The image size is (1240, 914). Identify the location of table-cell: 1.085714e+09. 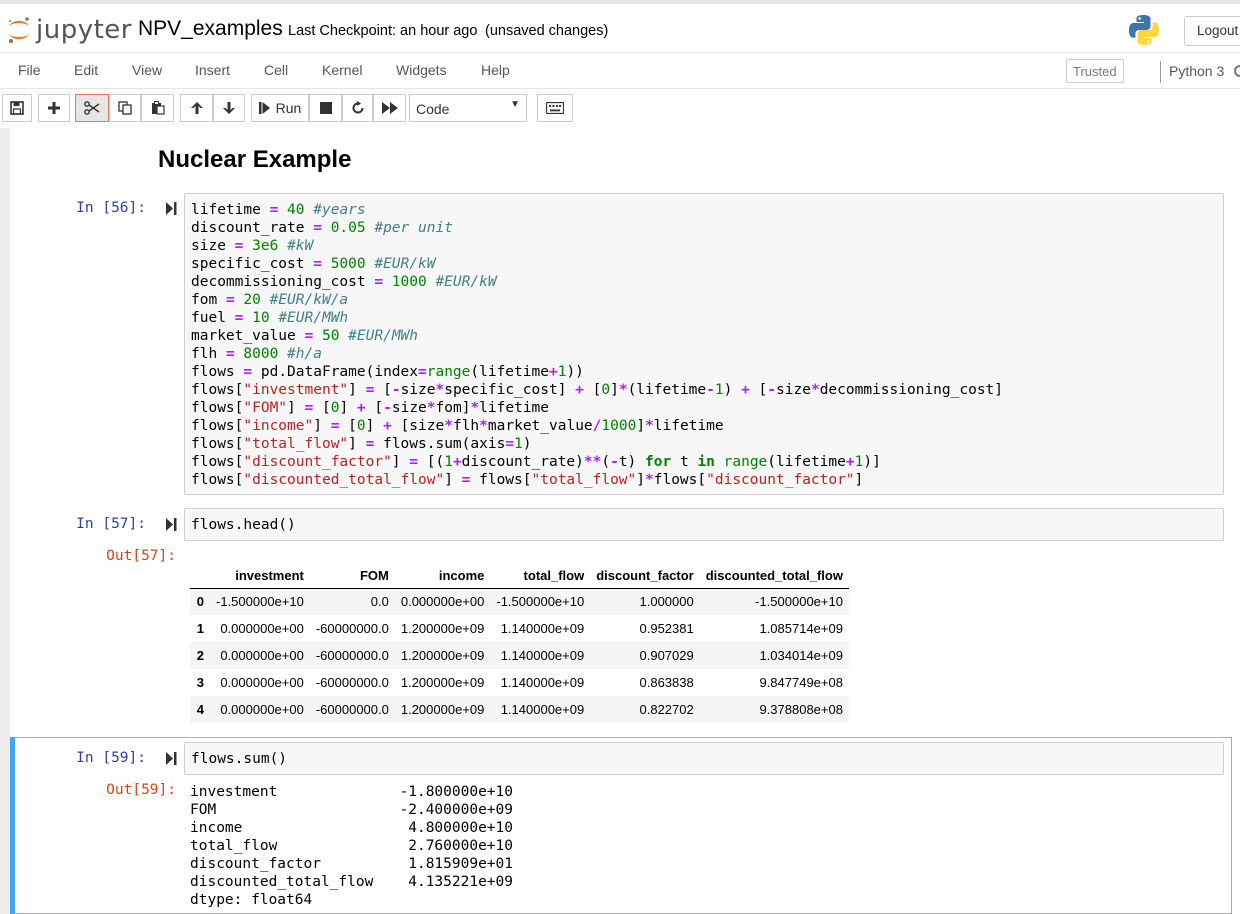
(801, 628).